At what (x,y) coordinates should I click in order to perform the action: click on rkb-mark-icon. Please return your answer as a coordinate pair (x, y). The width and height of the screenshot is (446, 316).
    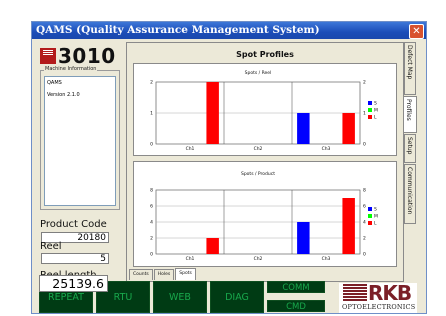
    Looking at the image, I should click on (355, 293).